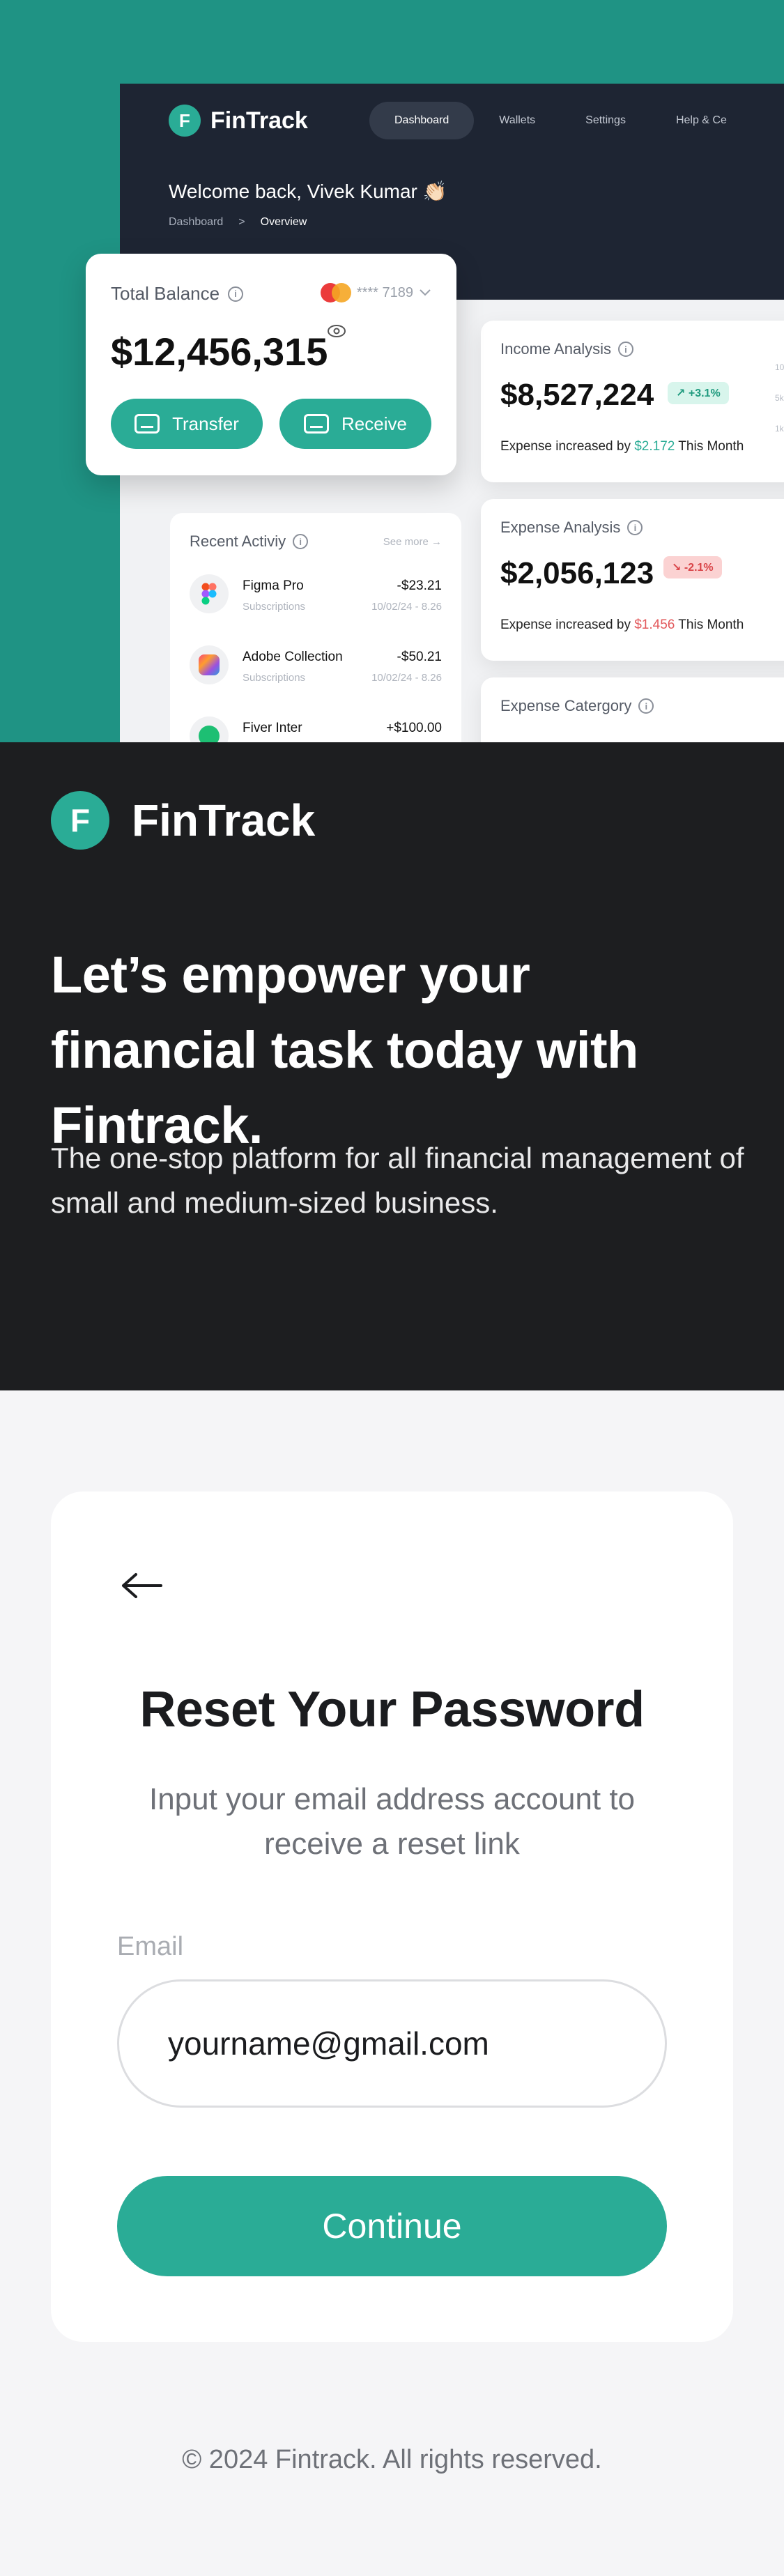 Image resolution: width=784 pixels, height=2576 pixels. I want to click on activity-name: Adobe Collection, so click(293, 657).